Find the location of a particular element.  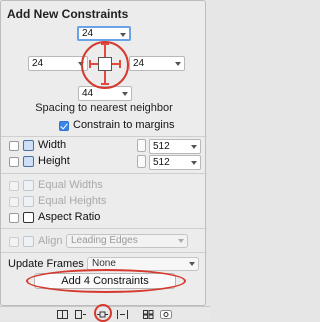

width-label: Width is located at coordinates (52, 145).